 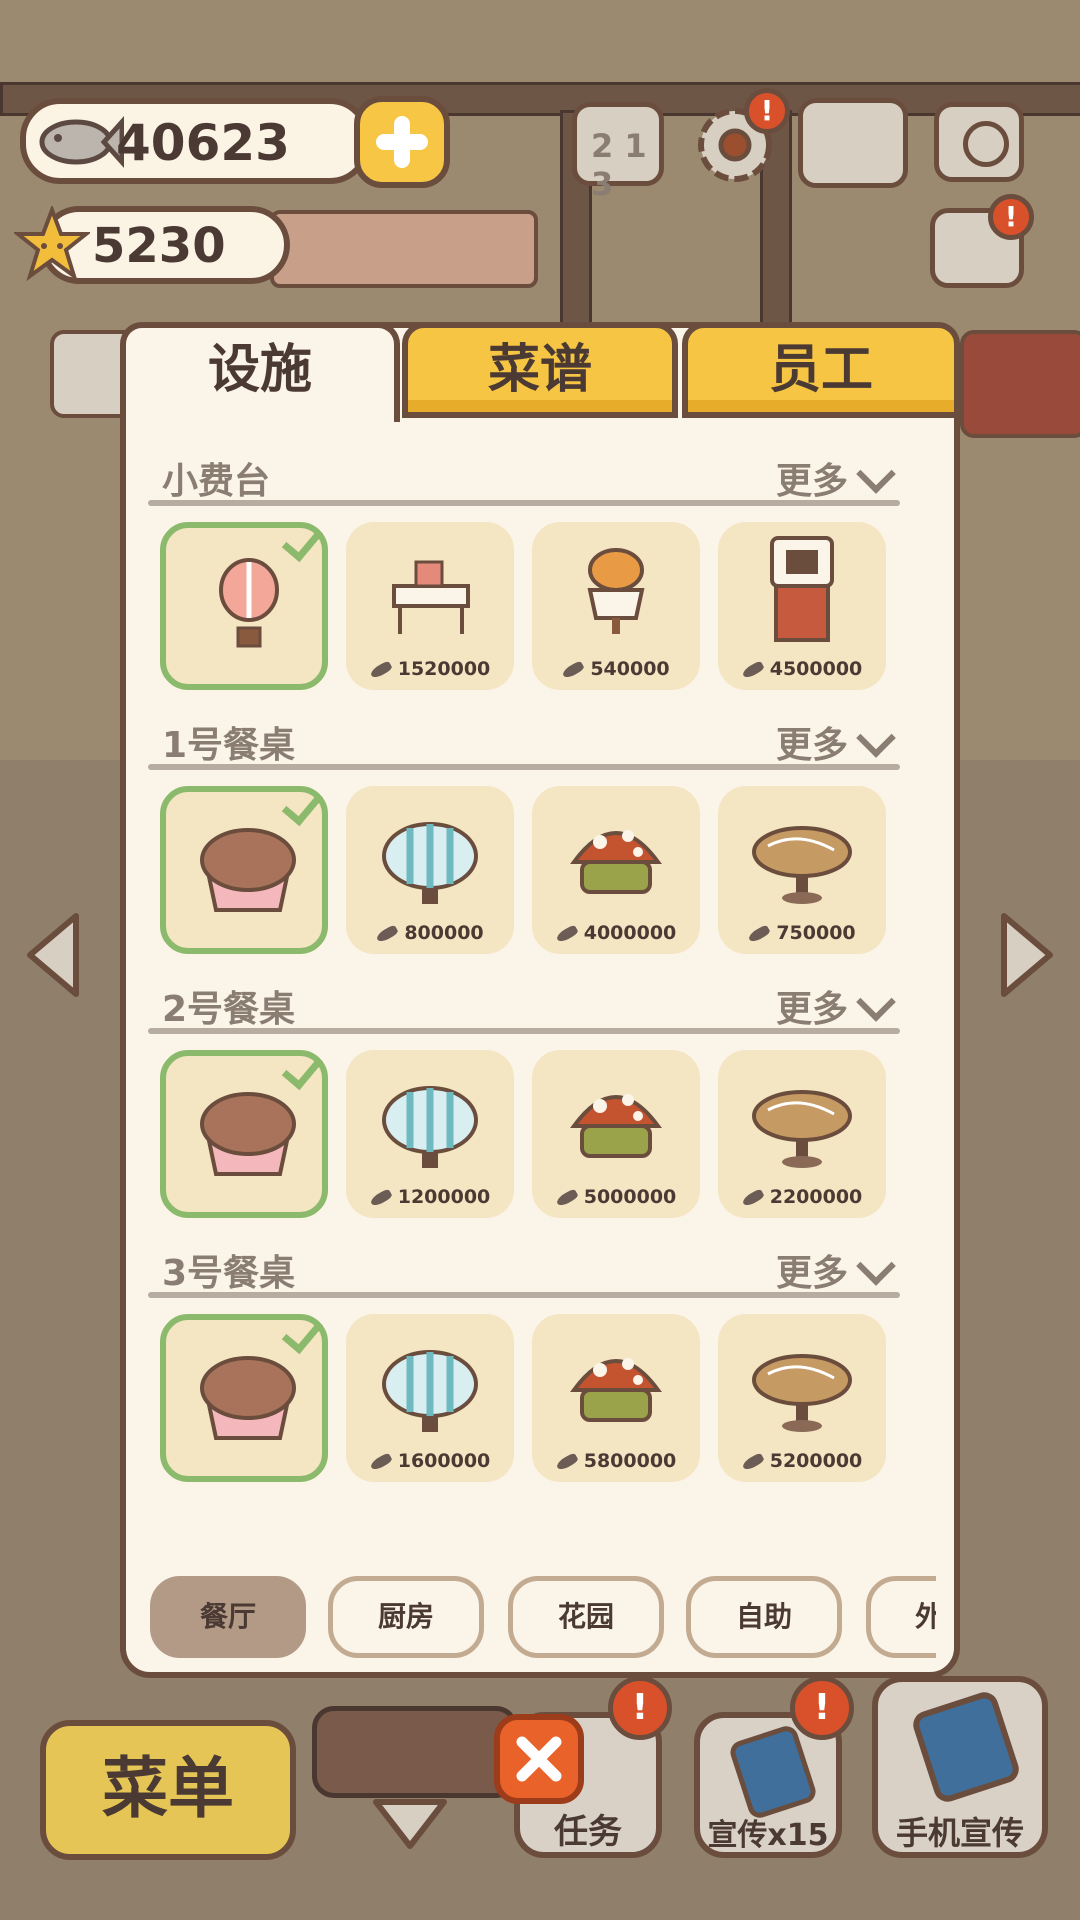 I want to click on ranking-icon: 2 1 3, so click(x=618, y=152).